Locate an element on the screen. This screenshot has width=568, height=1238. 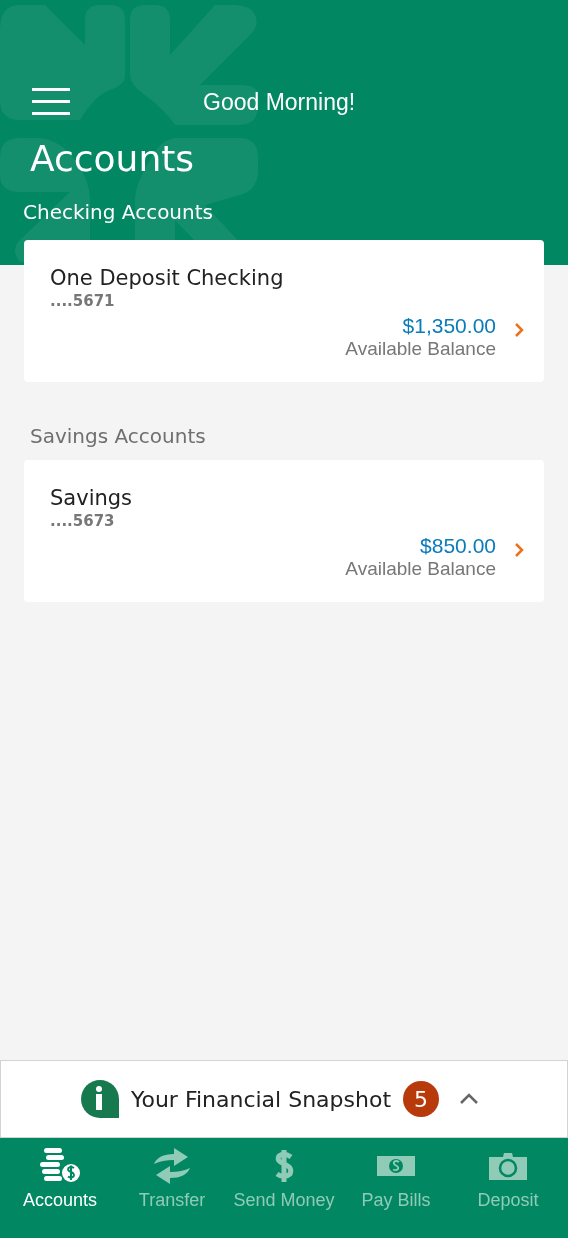
balance-amount: $1,350.00 is located at coordinates (449, 326).